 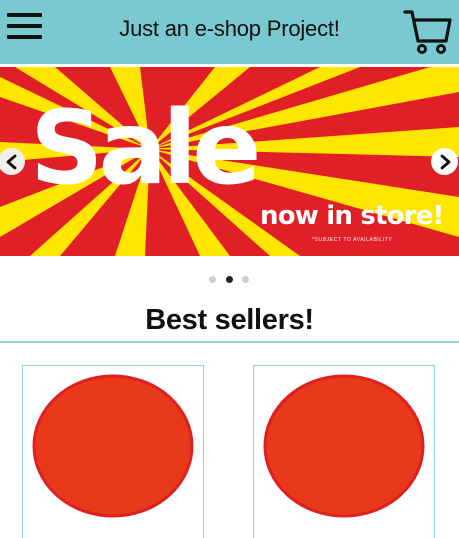 What do you see at coordinates (145, 148) in the screenshot?
I see `sale-headline: Sale` at bounding box center [145, 148].